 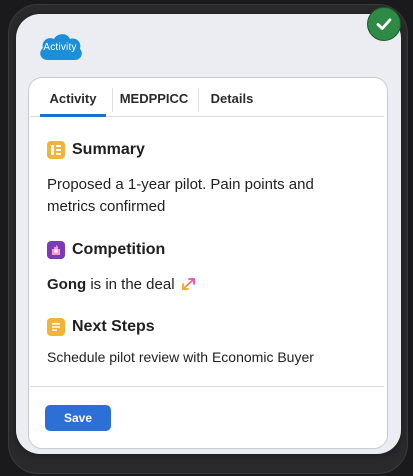 I want to click on competitor-name: Gong, so click(x=67, y=284).